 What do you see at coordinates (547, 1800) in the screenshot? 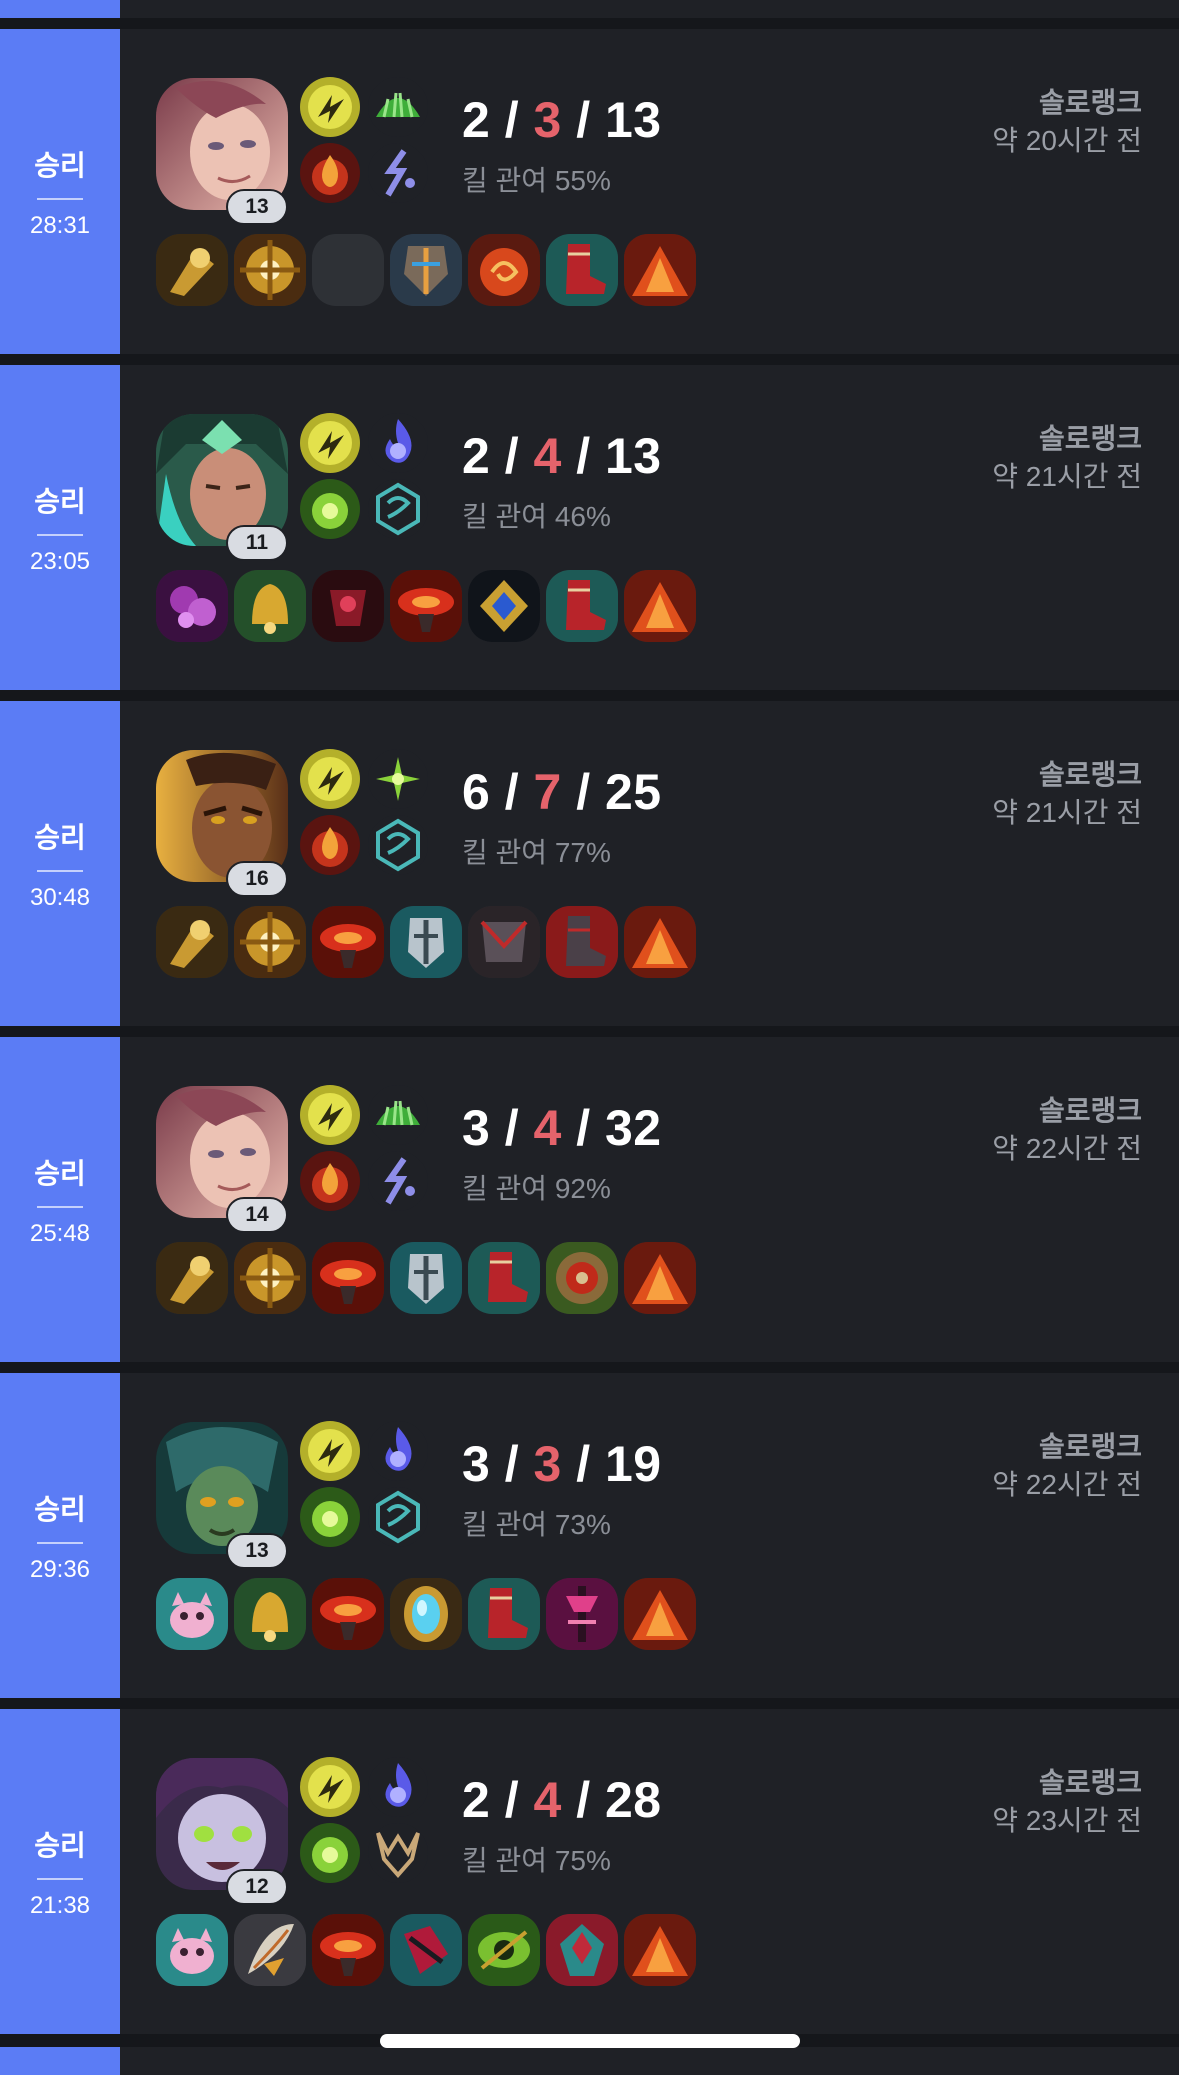
I see `deaths: 4` at bounding box center [547, 1800].